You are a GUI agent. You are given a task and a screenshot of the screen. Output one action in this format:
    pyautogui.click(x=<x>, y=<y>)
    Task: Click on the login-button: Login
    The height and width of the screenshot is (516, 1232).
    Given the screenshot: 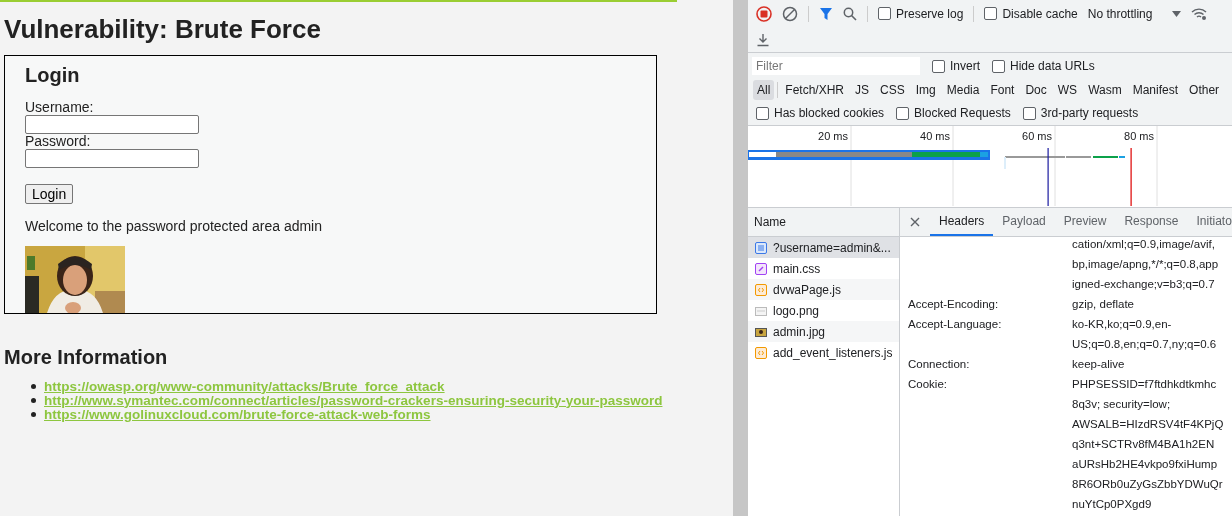 What is the action you would take?
    pyautogui.click(x=49, y=194)
    